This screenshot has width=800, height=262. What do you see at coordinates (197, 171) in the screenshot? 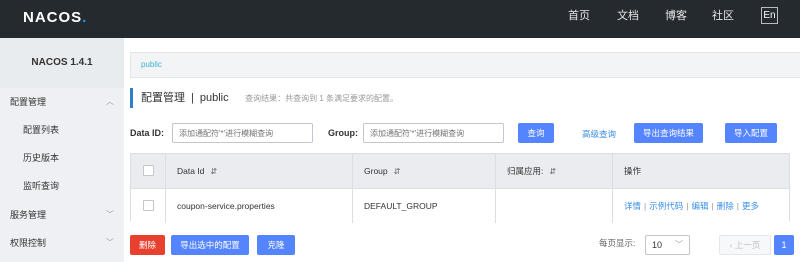
I see `header-data-id: Data Id ⇵` at bounding box center [197, 171].